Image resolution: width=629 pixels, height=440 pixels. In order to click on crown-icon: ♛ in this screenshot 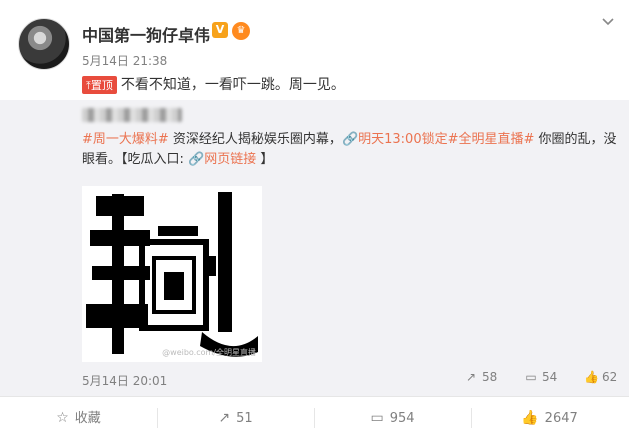, I will do `click(241, 31)`.